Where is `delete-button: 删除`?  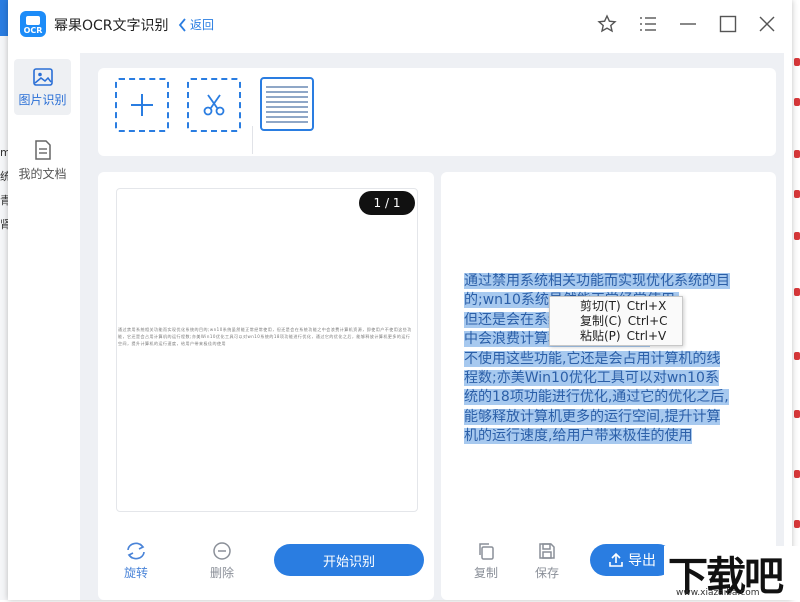
delete-button: 删除 is located at coordinates (222, 561).